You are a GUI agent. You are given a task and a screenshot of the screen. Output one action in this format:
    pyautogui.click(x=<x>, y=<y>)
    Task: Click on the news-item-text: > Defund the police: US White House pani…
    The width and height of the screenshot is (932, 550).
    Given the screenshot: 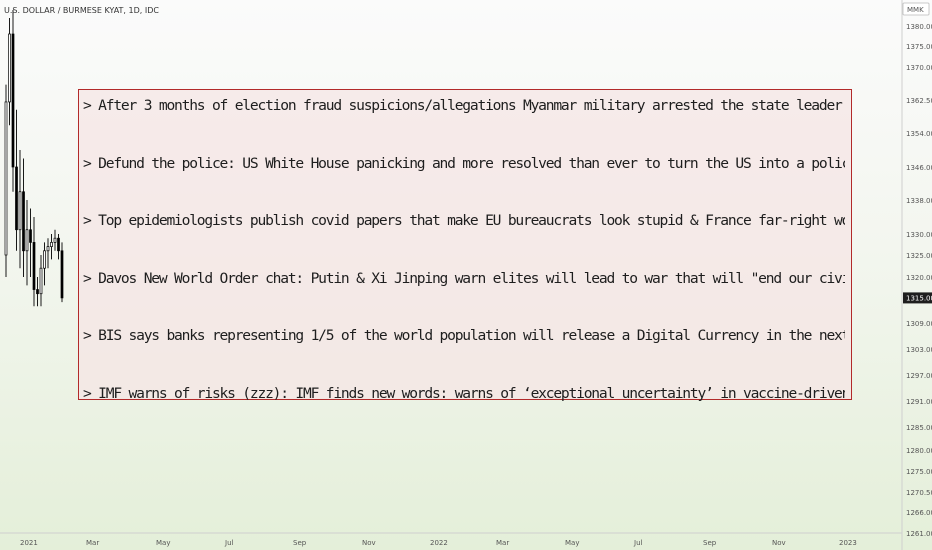 What is the action you would take?
    pyautogui.click(x=464, y=163)
    